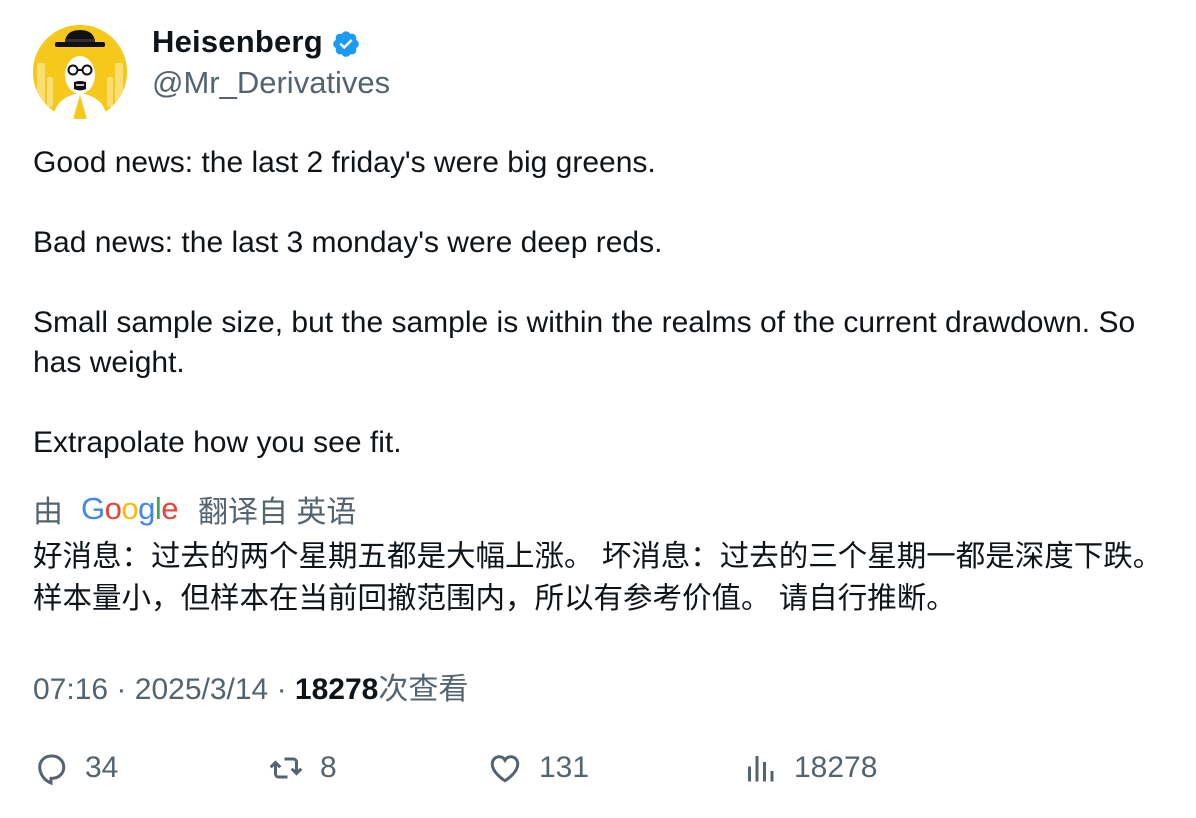 This screenshot has height=818, width=1196. What do you see at coordinates (237, 42) in the screenshot?
I see `display-name: Heisenberg` at bounding box center [237, 42].